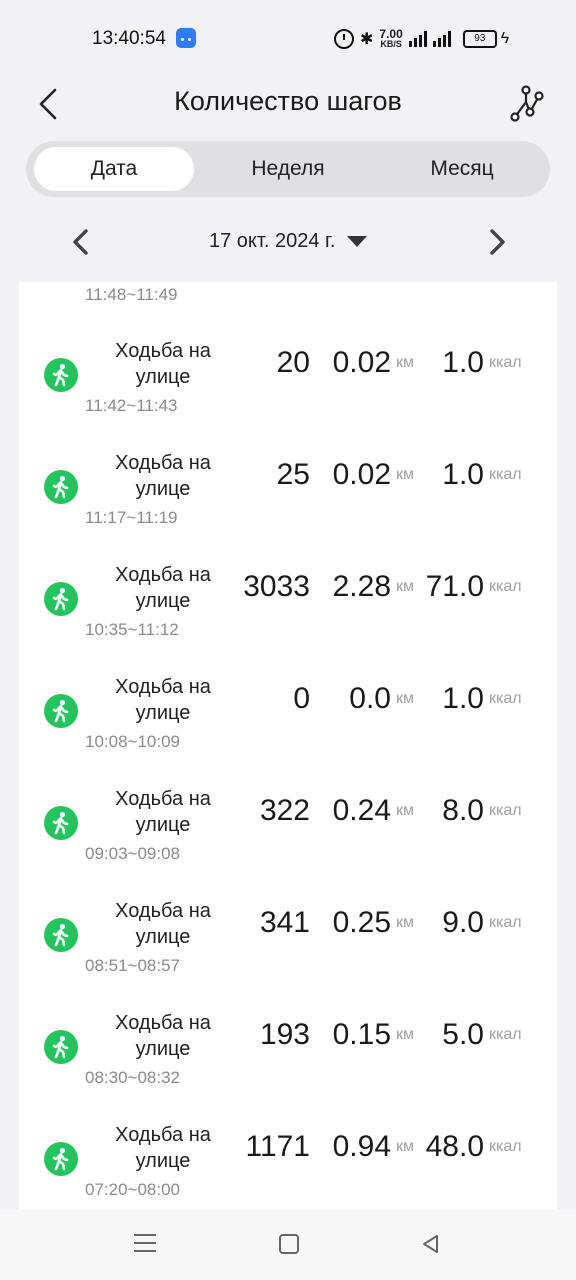 The width and height of the screenshot is (576, 1280). What do you see at coordinates (186, 38) in the screenshot?
I see `android-icon` at bounding box center [186, 38].